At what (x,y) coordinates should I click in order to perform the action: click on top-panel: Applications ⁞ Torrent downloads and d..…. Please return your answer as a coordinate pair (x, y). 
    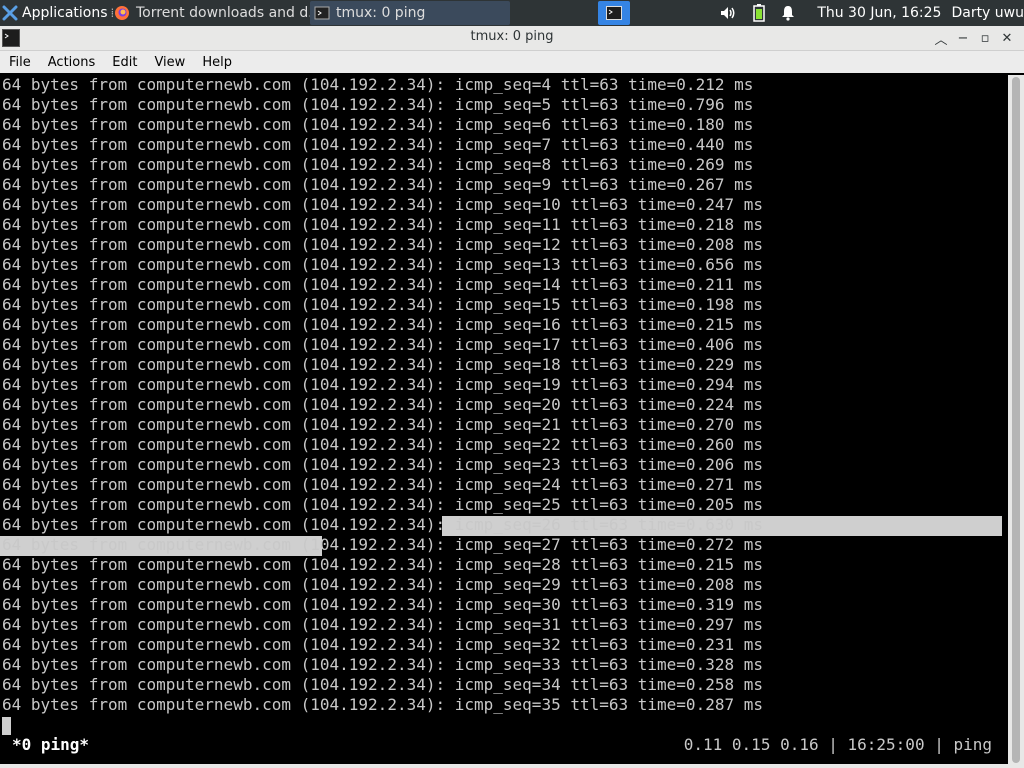
    Looking at the image, I should click on (512, 13).